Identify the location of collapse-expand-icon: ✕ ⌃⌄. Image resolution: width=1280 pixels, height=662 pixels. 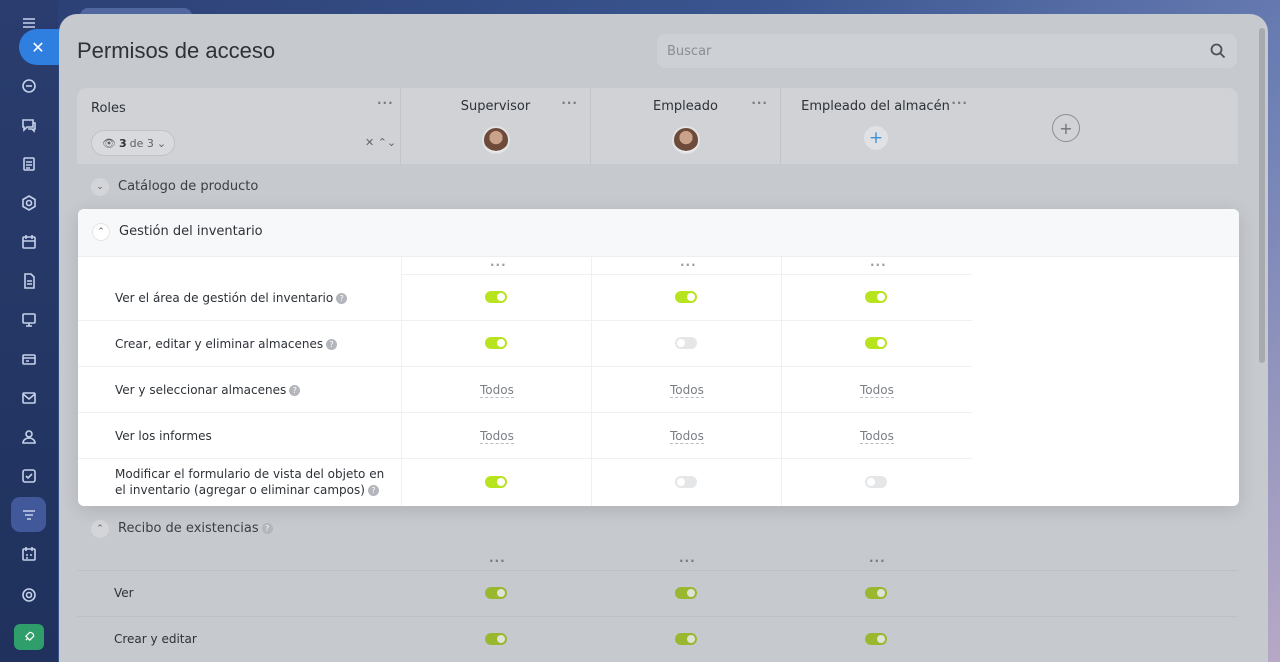
(380, 142).